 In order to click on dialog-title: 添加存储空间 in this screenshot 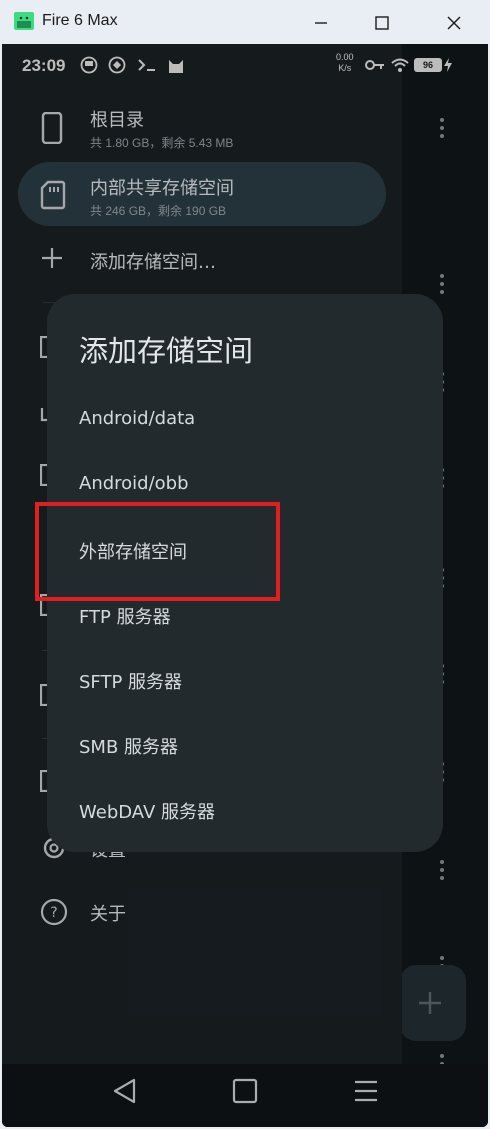, I will do `click(166, 351)`.